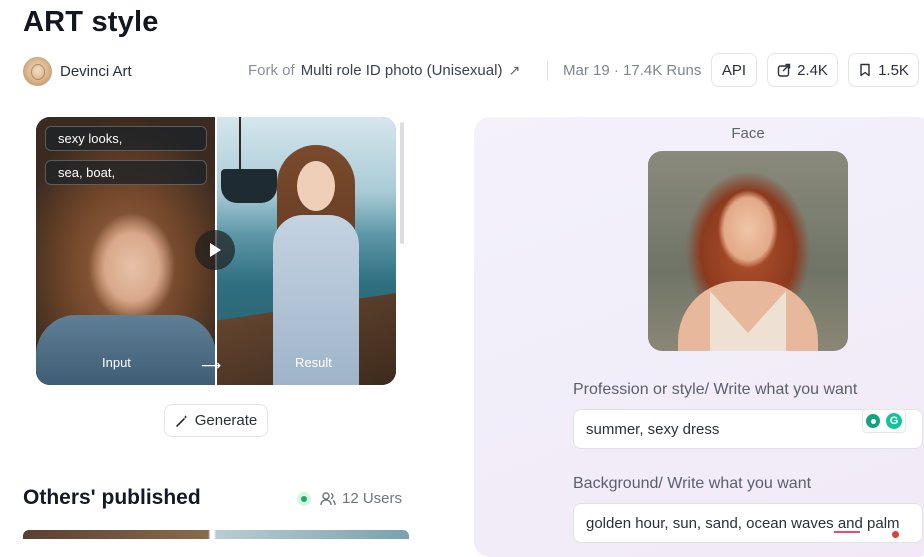 This screenshot has height=557, width=924. Describe the element at coordinates (895, 534) in the screenshot. I see `grammarly-alert-icon` at that location.